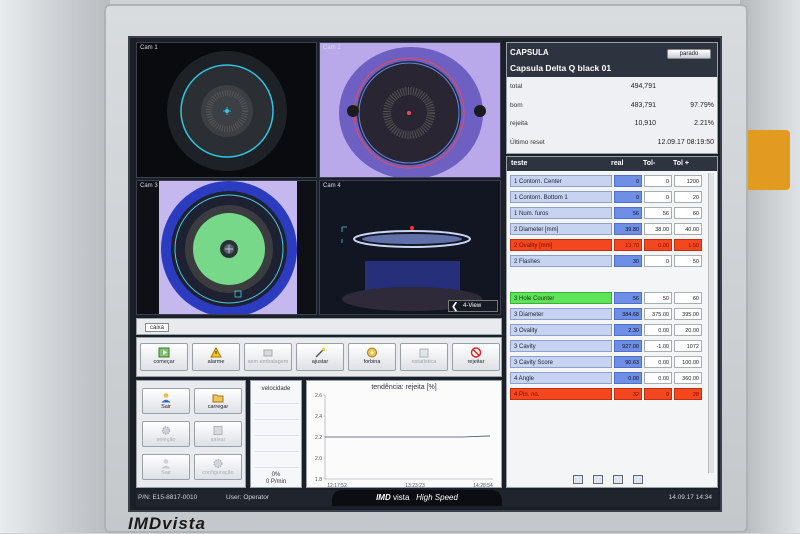  I want to click on trend-ytick: 2.0, so click(318, 459).